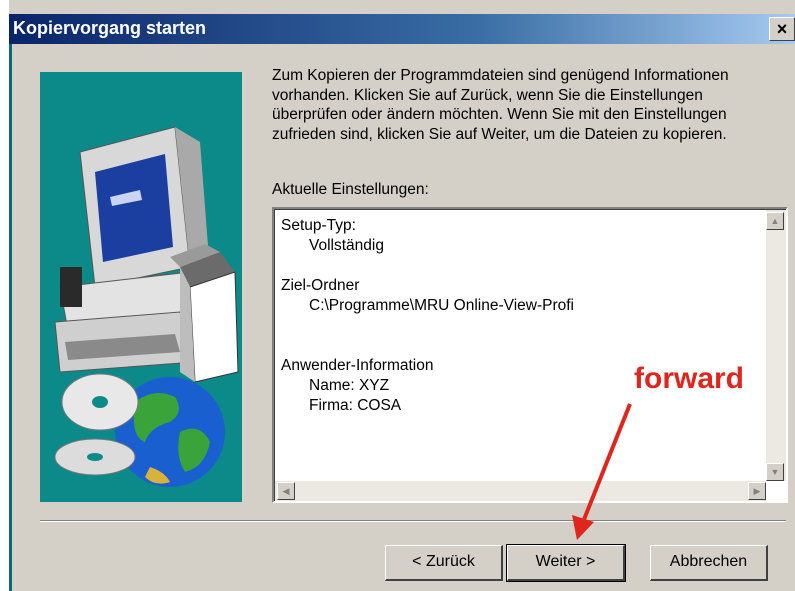  I want to click on scroll-up-icon: ▲, so click(775, 221).